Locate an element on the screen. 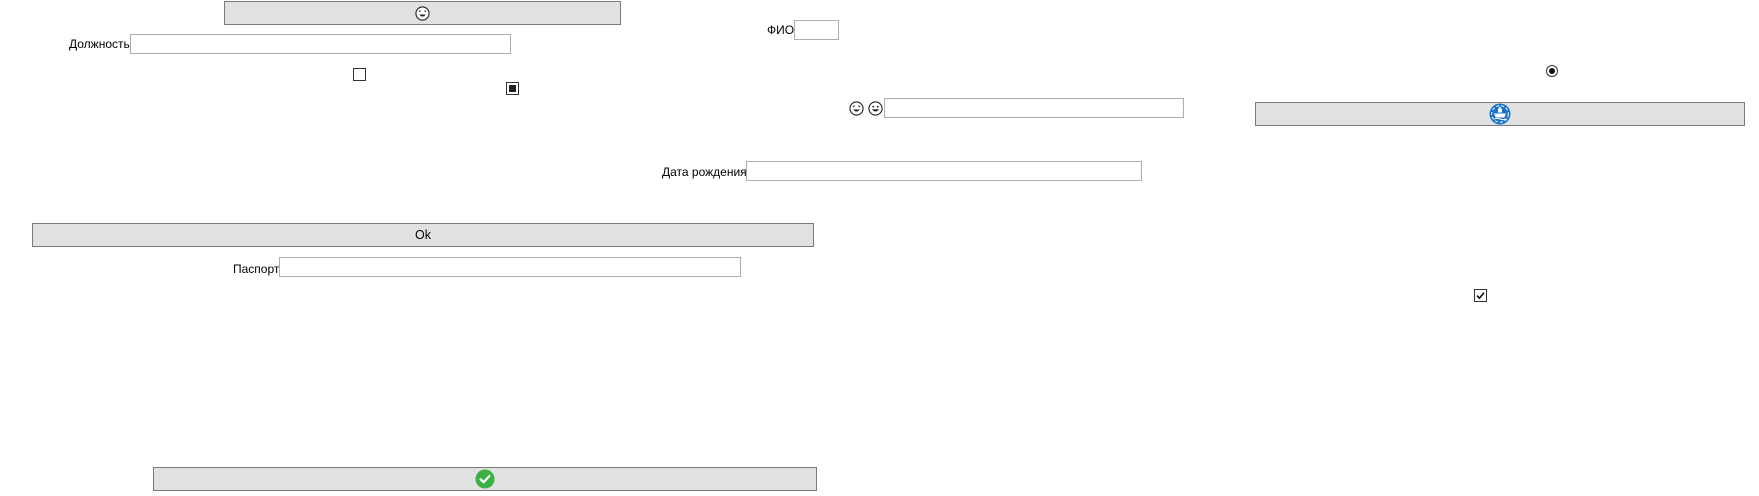 The height and width of the screenshot is (496, 1759). confirm-button is located at coordinates (485, 479).